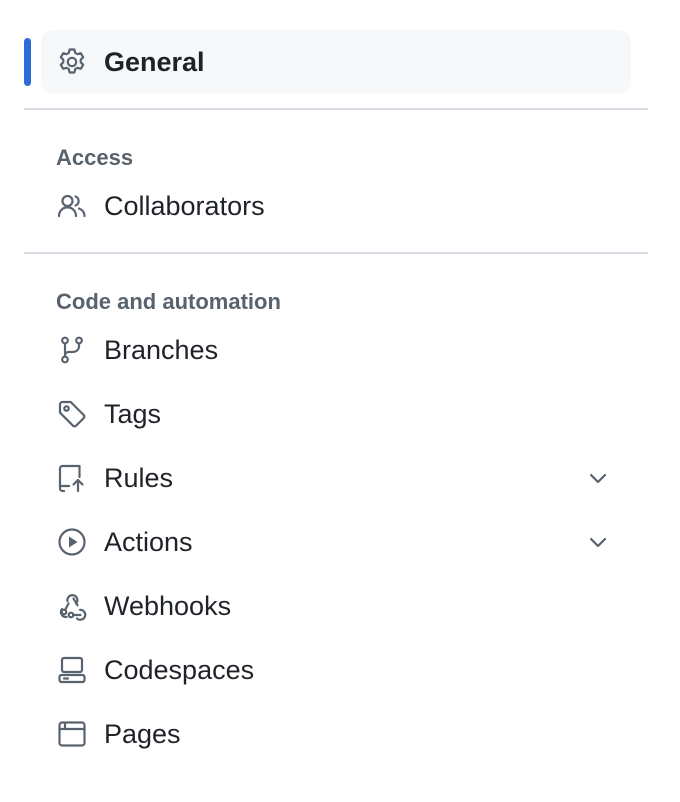 Image resolution: width=680 pixels, height=802 pixels. I want to click on webhook-icon, so click(72, 606).